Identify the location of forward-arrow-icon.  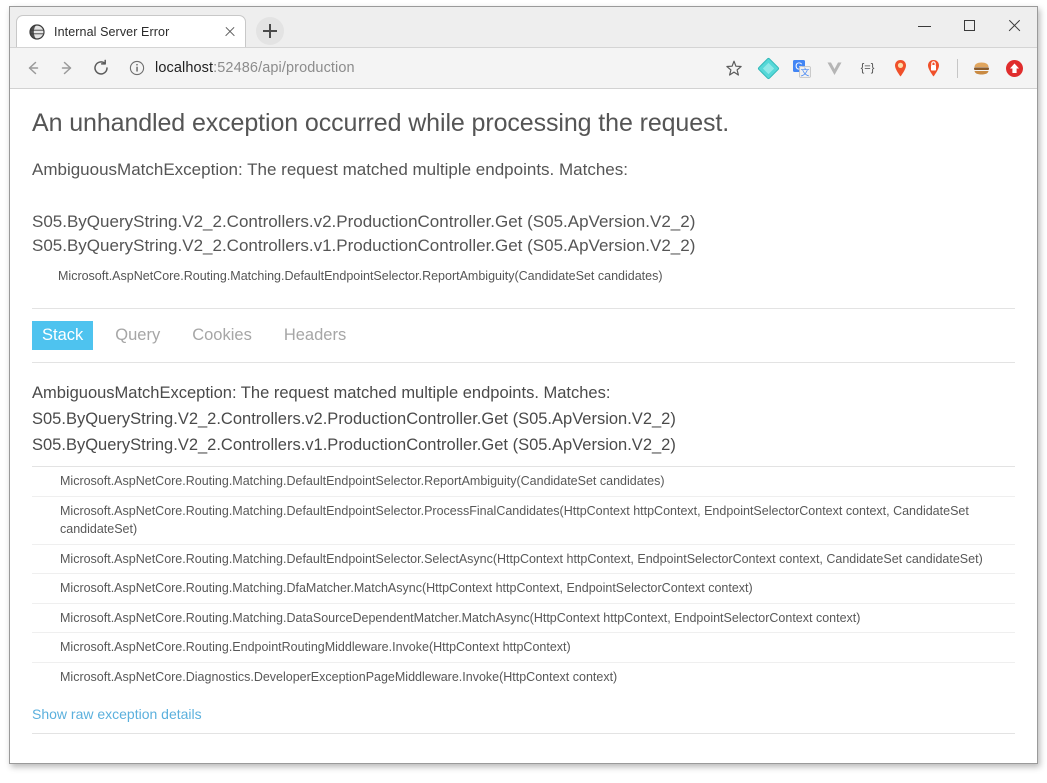
(67, 68).